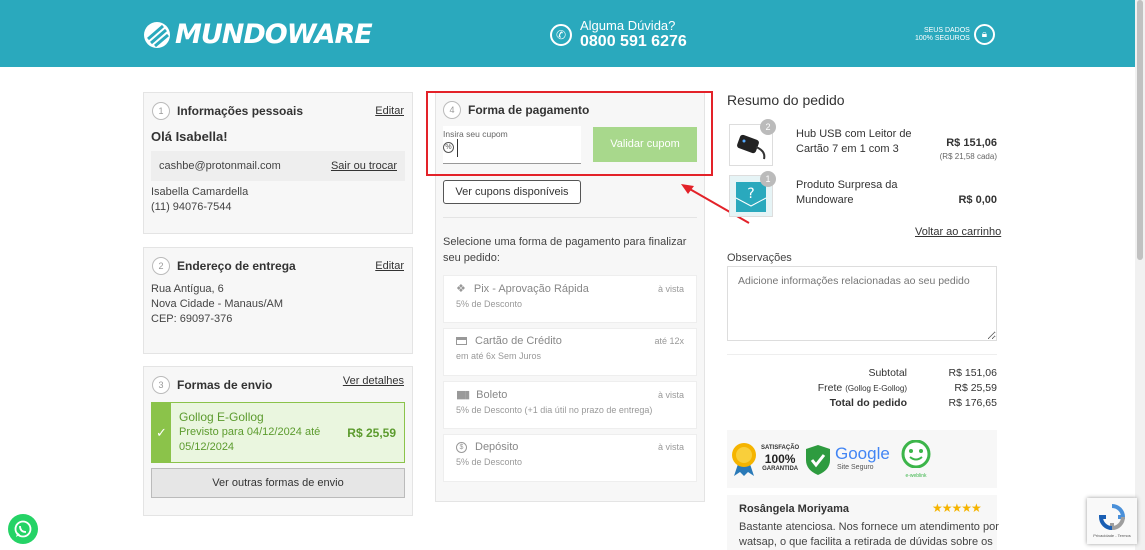  Describe the element at coordinates (1140, 130) in the screenshot. I see `scrollbar-thumb` at that location.